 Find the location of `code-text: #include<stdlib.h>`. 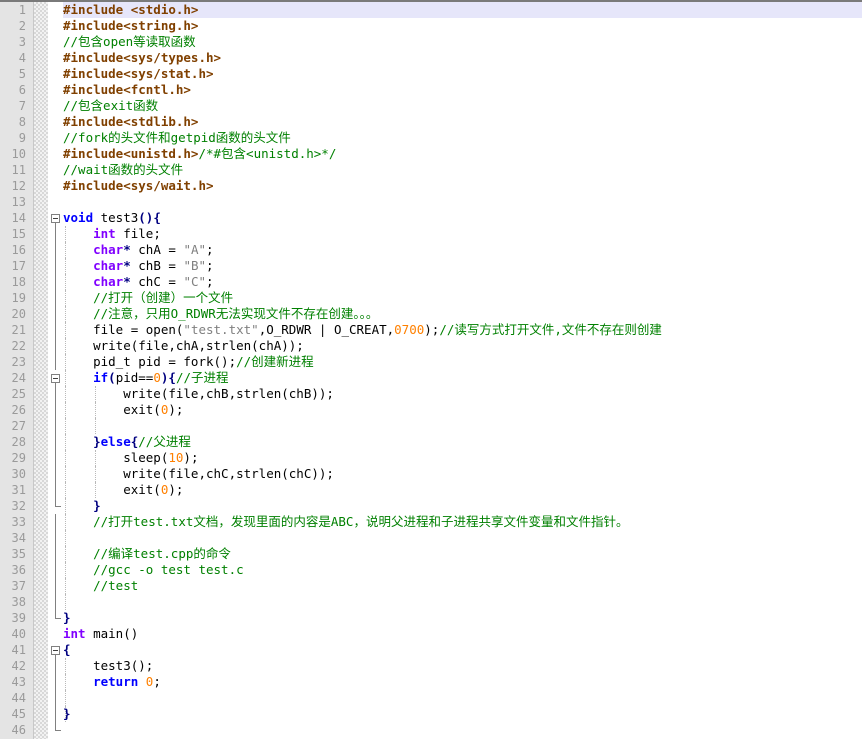

code-text: #include<stdlib.h> is located at coordinates (130, 122).